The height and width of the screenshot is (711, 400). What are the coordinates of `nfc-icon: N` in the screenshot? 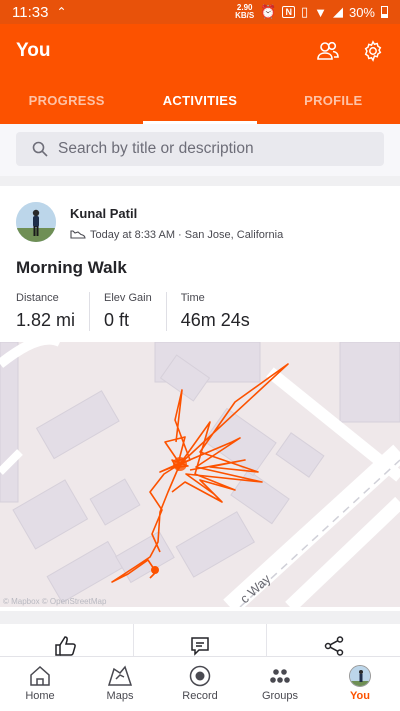 It's located at (288, 12).